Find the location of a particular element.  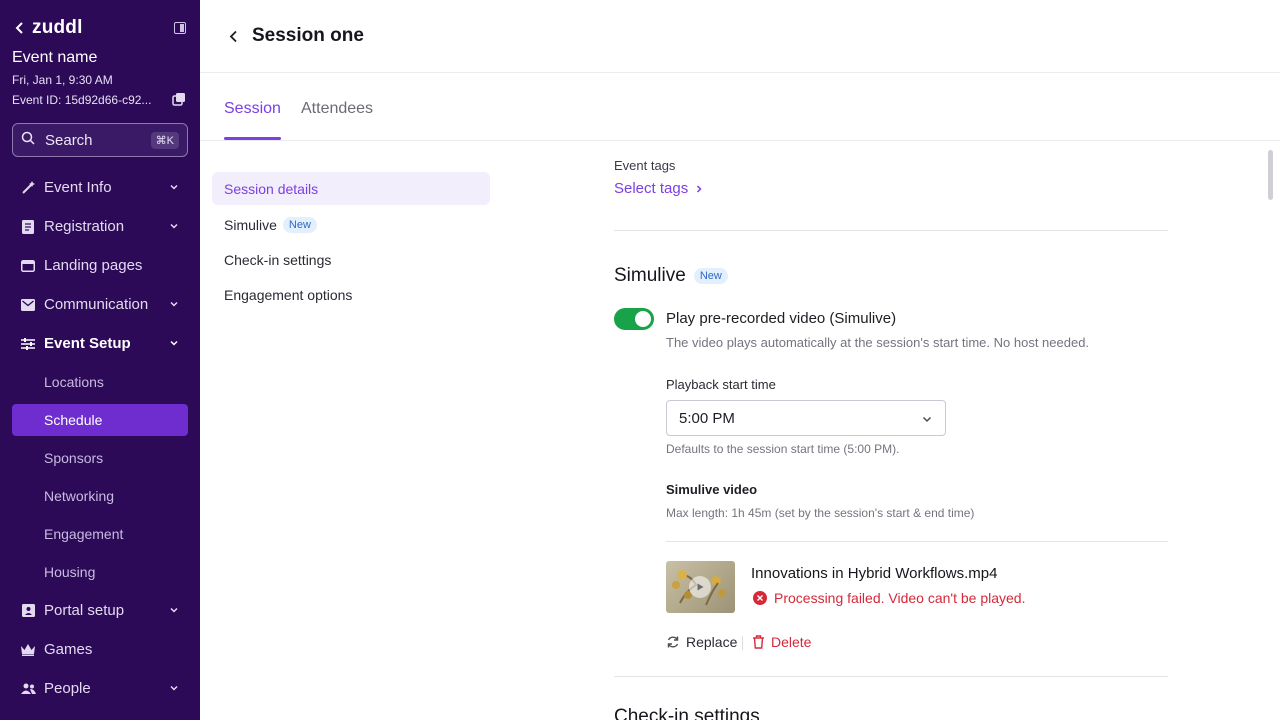

play-icon is located at coordinates (700, 587).